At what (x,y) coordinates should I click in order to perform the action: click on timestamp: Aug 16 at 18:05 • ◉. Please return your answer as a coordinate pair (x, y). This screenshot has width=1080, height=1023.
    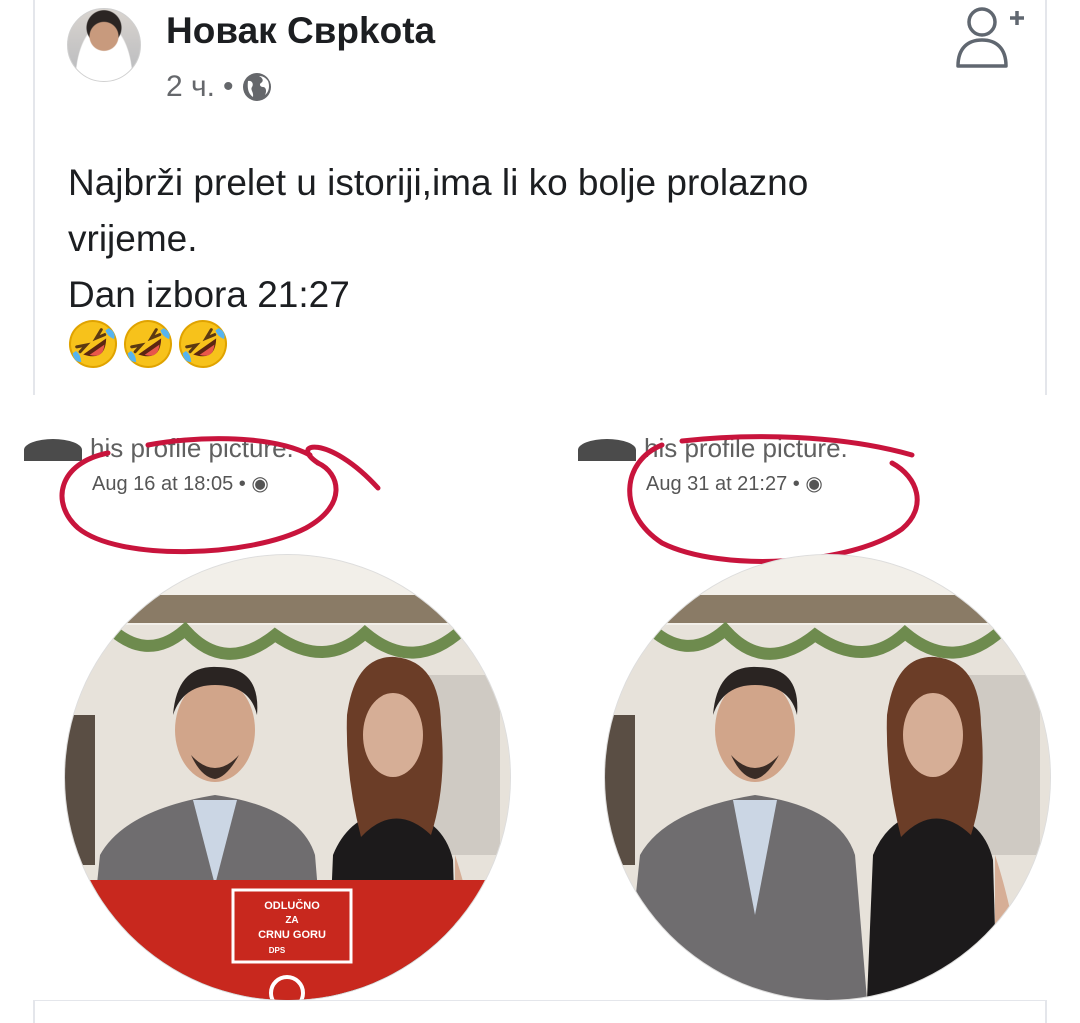
    Looking at the image, I should click on (180, 484).